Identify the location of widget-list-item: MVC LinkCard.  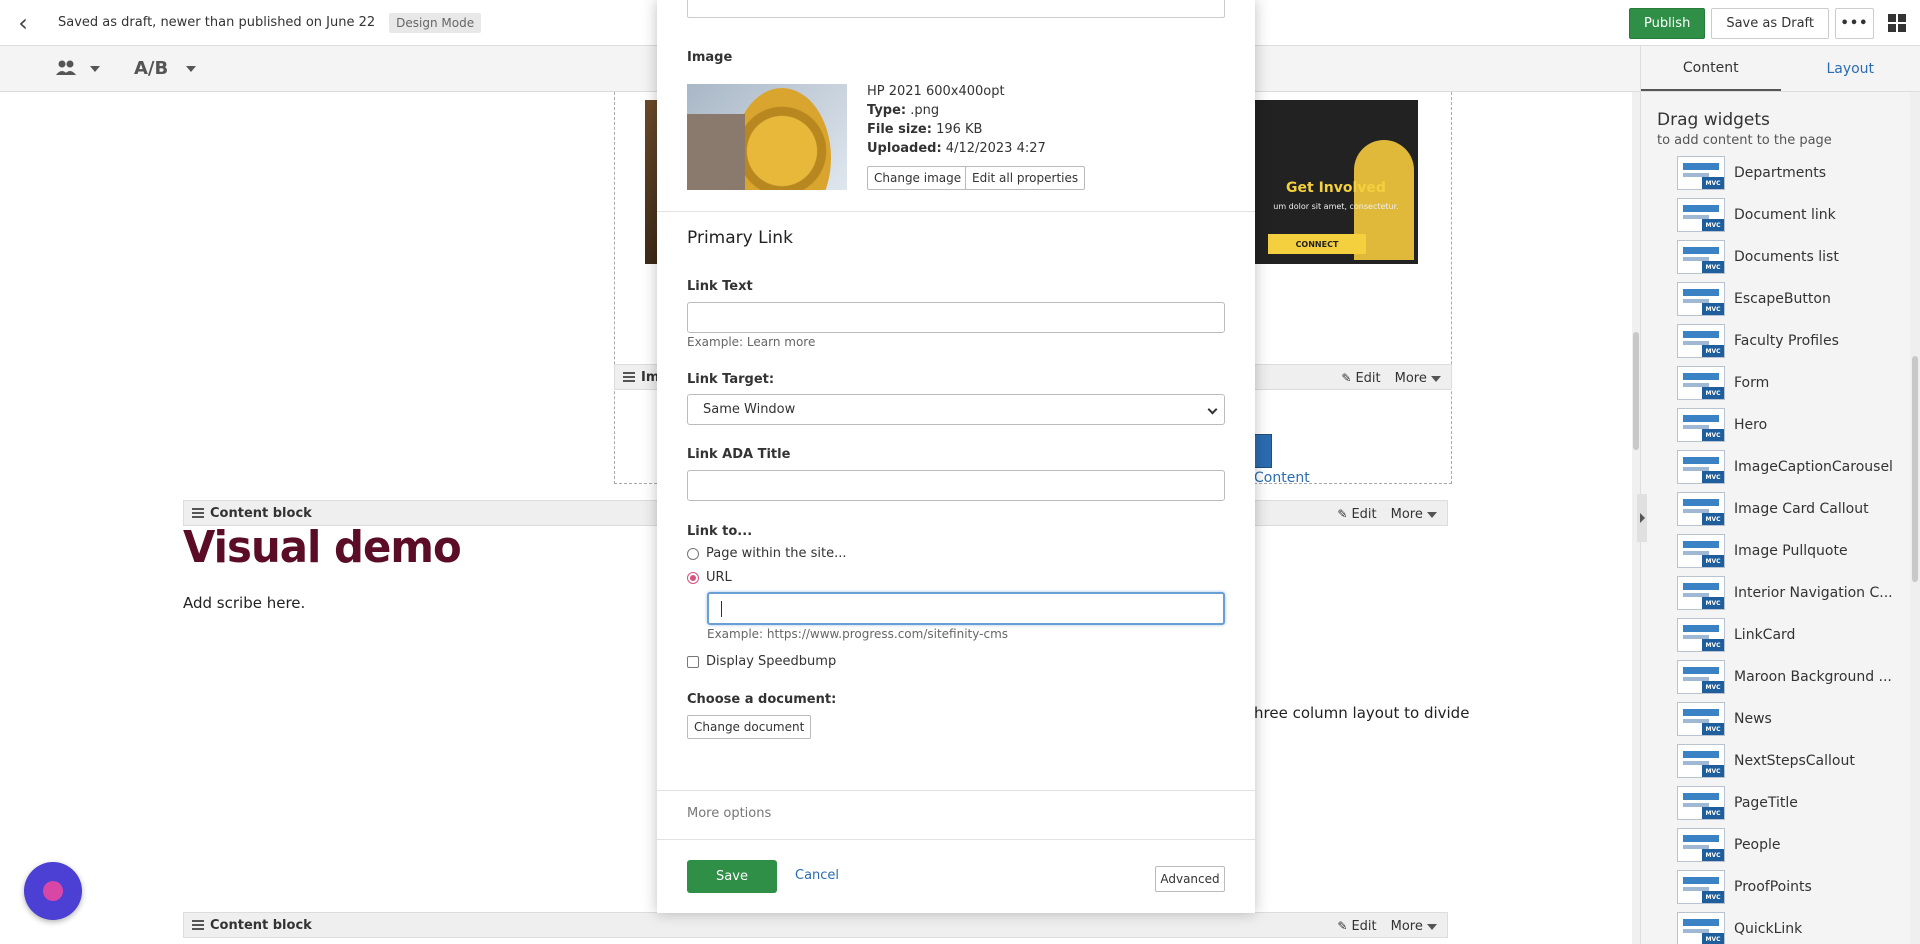
(1795, 635).